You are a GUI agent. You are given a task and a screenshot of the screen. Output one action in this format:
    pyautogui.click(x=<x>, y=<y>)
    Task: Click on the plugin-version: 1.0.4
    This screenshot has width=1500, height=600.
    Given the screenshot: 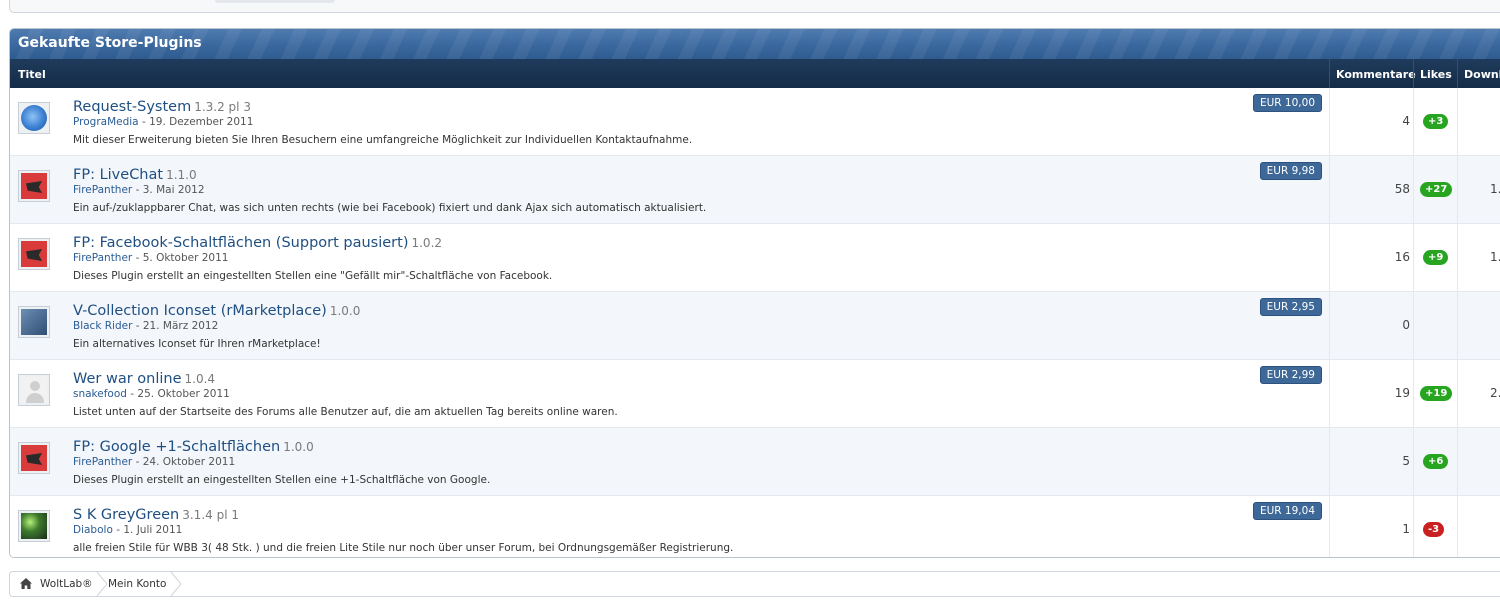 What is the action you would take?
    pyautogui.click(x=200, y=379)
    